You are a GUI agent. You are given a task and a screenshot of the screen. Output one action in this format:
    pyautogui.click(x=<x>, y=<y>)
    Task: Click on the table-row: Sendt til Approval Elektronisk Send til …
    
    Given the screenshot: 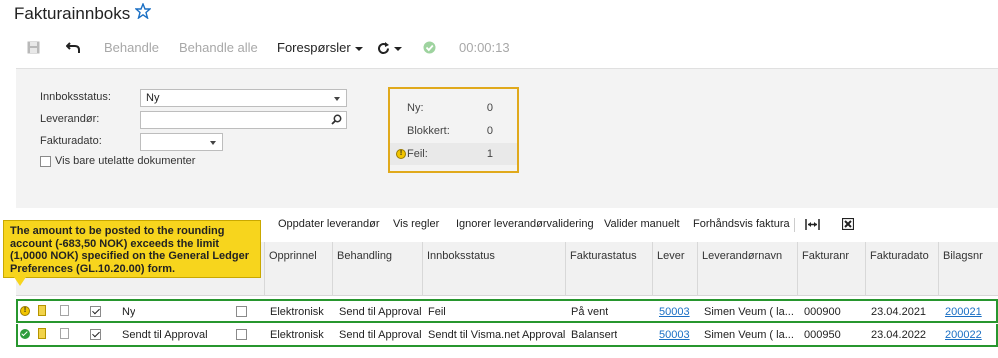 What is the action you would take?
    pyautogui.click(x=507, y=335)
    